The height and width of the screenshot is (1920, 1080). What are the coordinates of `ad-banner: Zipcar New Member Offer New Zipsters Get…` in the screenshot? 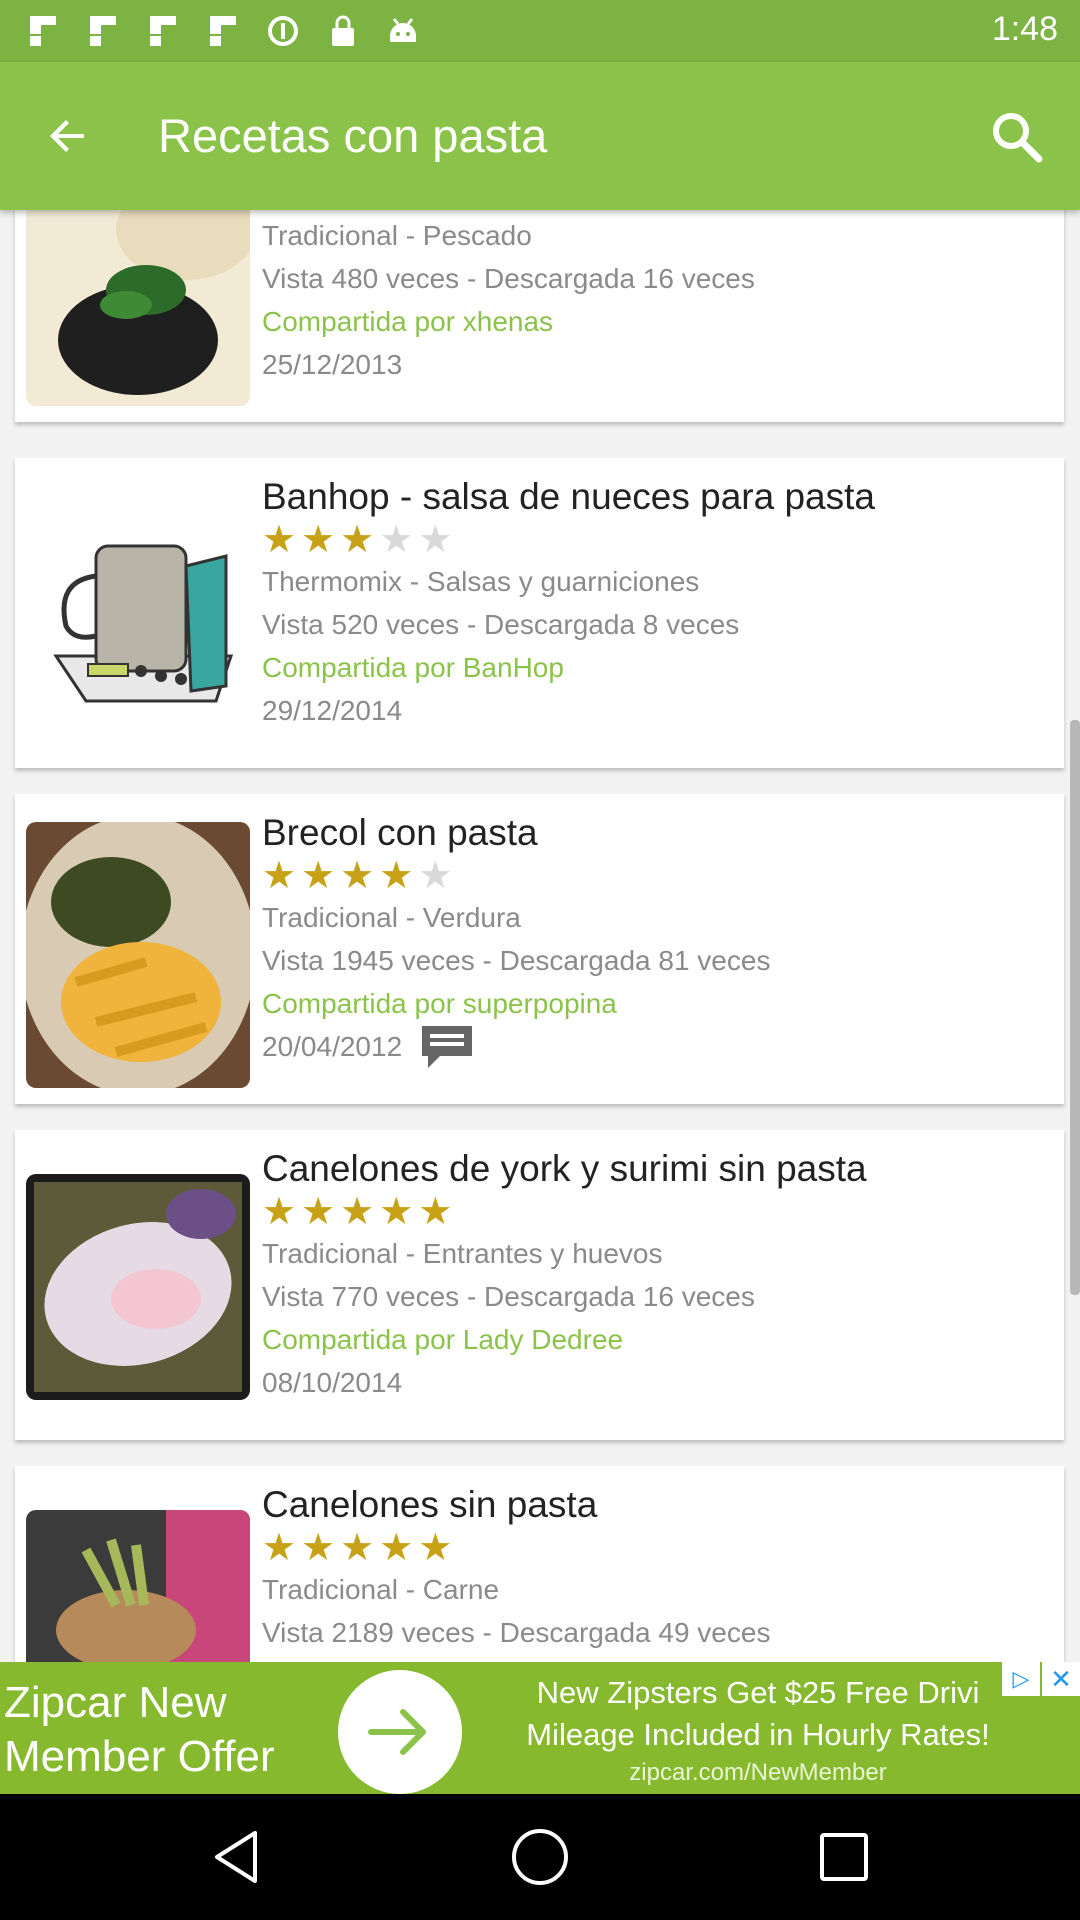 It's located at (540, 1728).